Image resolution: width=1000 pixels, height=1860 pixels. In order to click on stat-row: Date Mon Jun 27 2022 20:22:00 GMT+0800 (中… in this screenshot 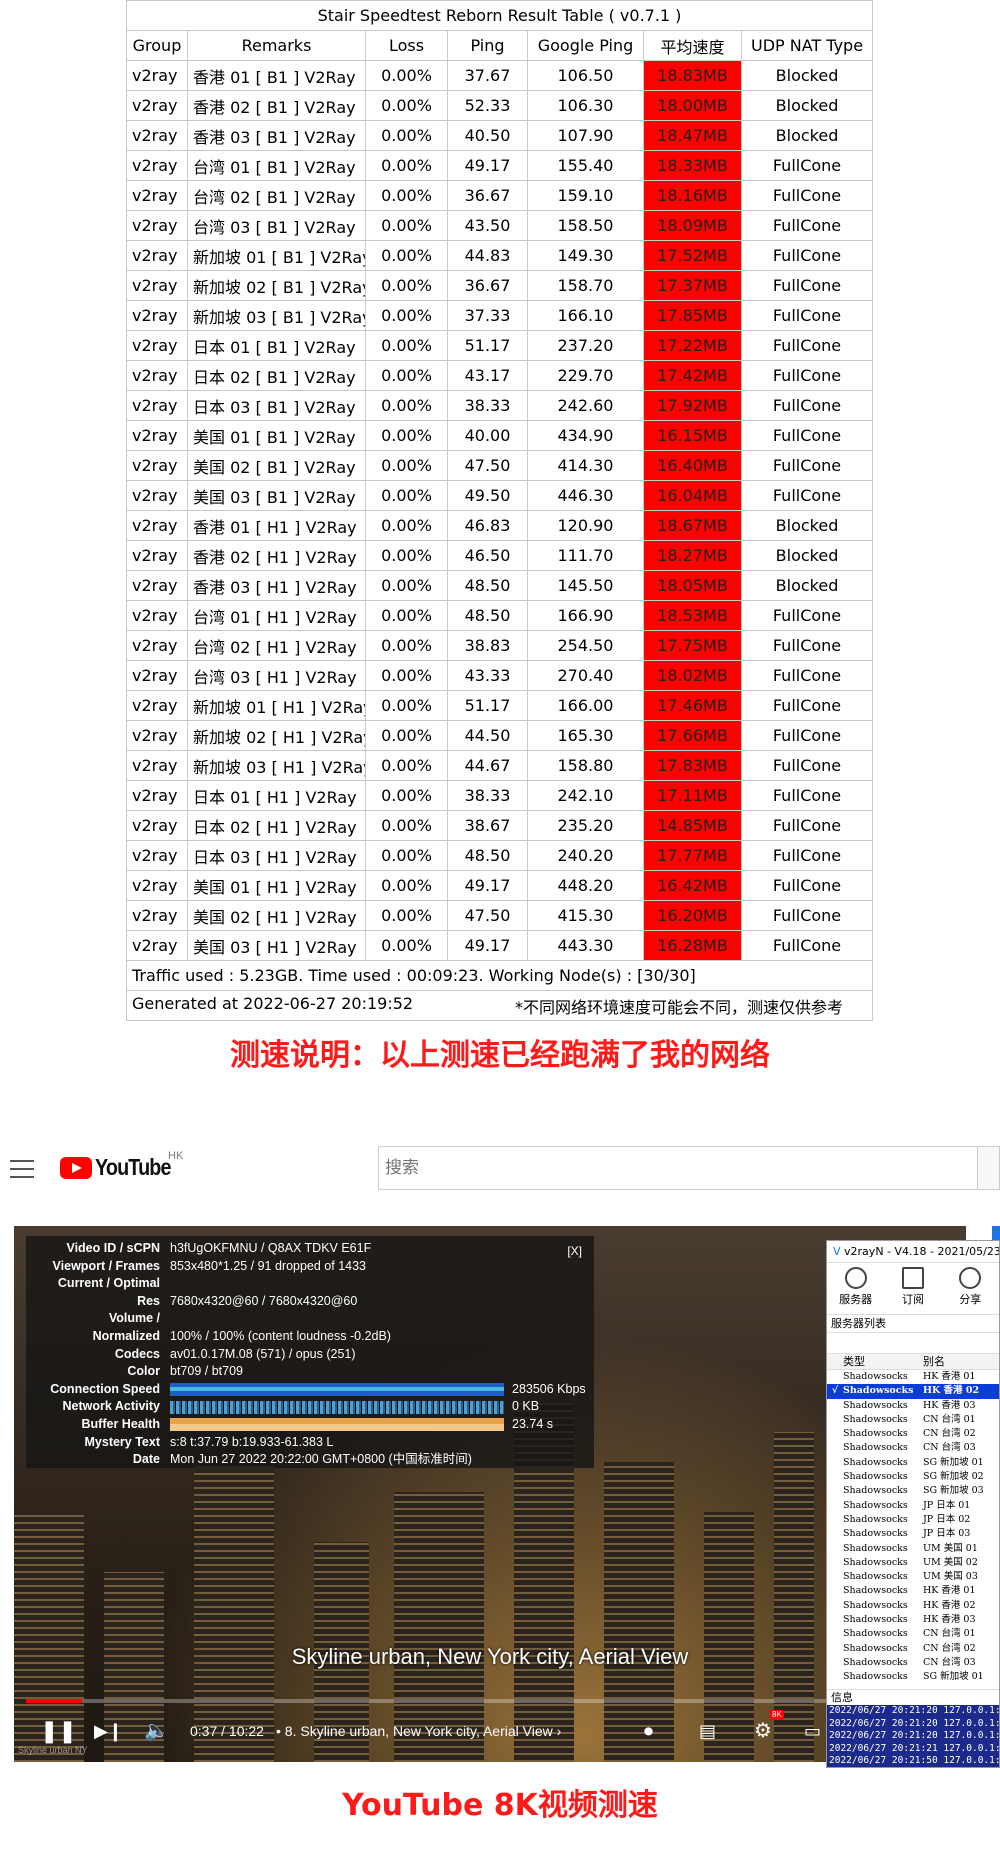, I will do `click(310, 1460)`.